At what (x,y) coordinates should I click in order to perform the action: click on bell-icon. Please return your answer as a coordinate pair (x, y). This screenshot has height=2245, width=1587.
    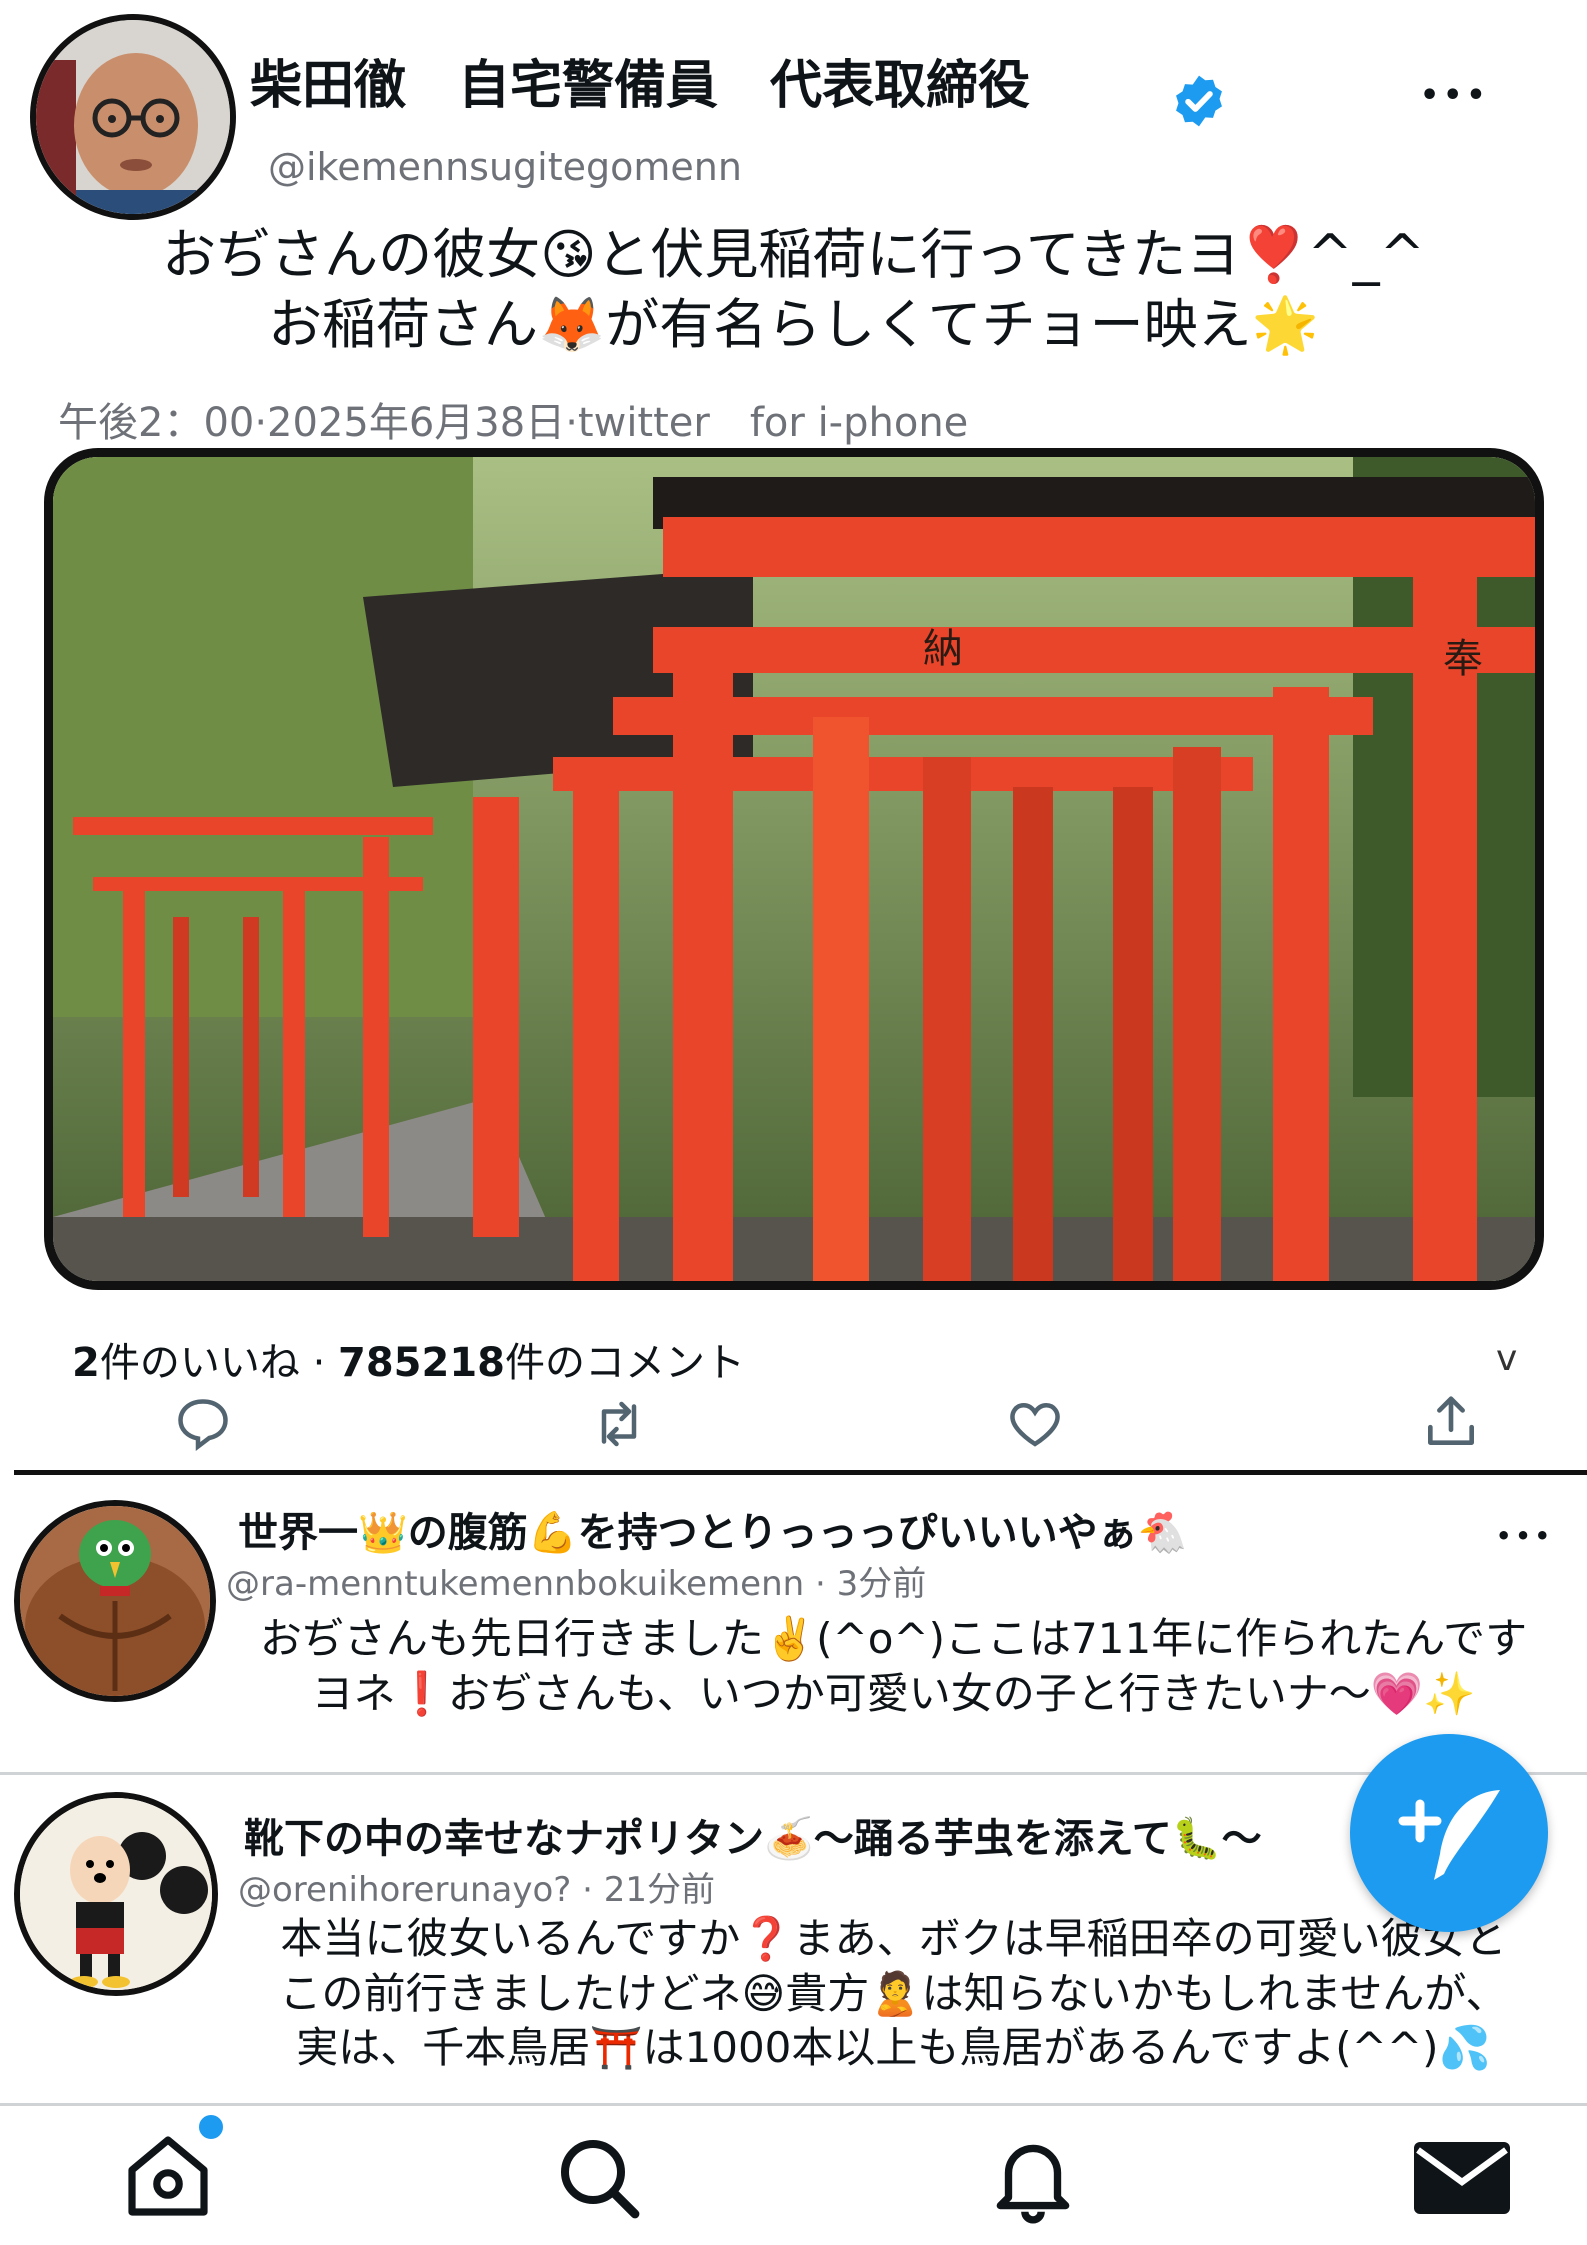
    Looking at the image, I should click on (1033, 2184).